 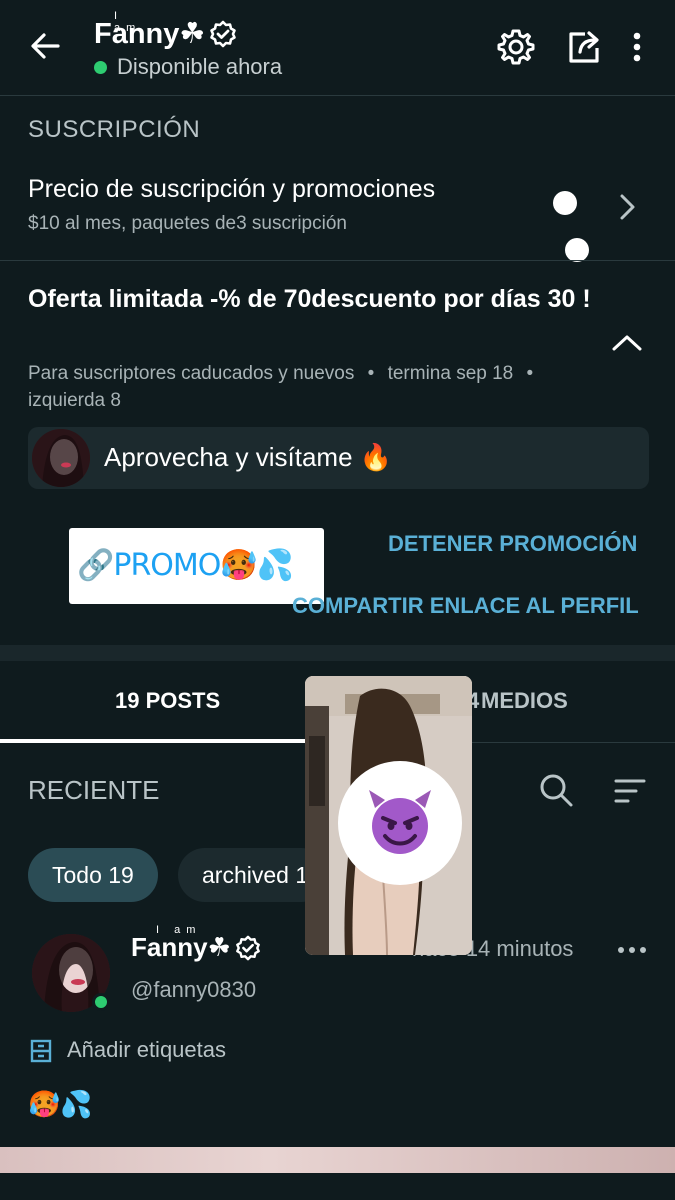 I want to click on gear-icon, so click(x=516, y=47).